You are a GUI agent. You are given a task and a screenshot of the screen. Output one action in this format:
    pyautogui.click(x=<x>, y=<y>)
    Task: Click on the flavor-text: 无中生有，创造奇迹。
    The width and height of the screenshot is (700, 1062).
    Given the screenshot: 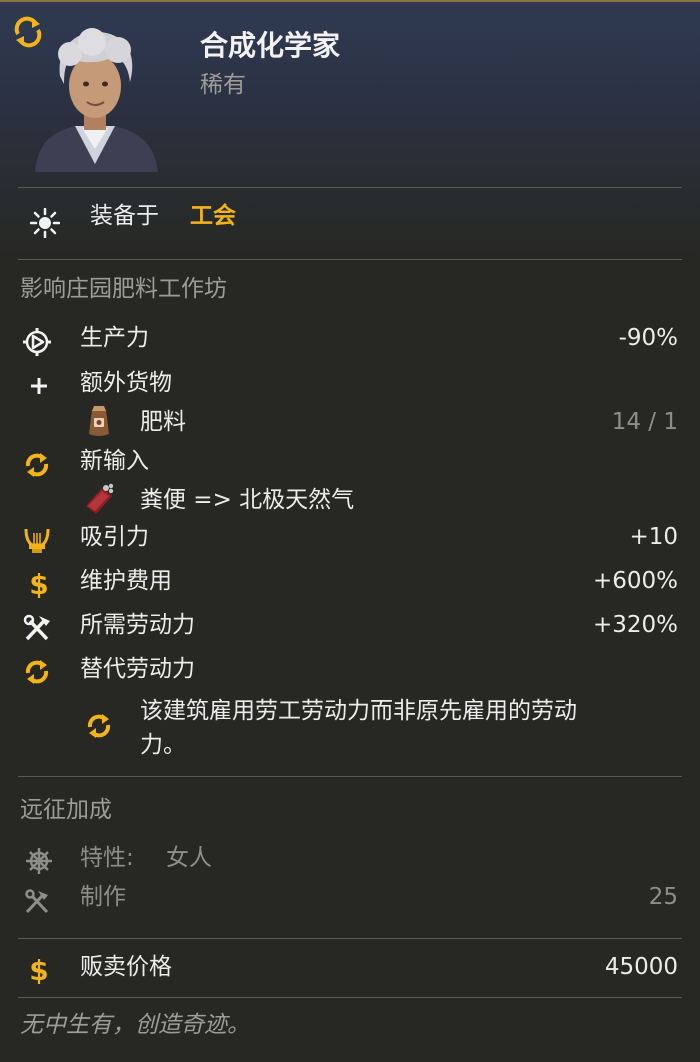 What is the action you would take?
    pyautogui.click(x=135, y=1025)
    